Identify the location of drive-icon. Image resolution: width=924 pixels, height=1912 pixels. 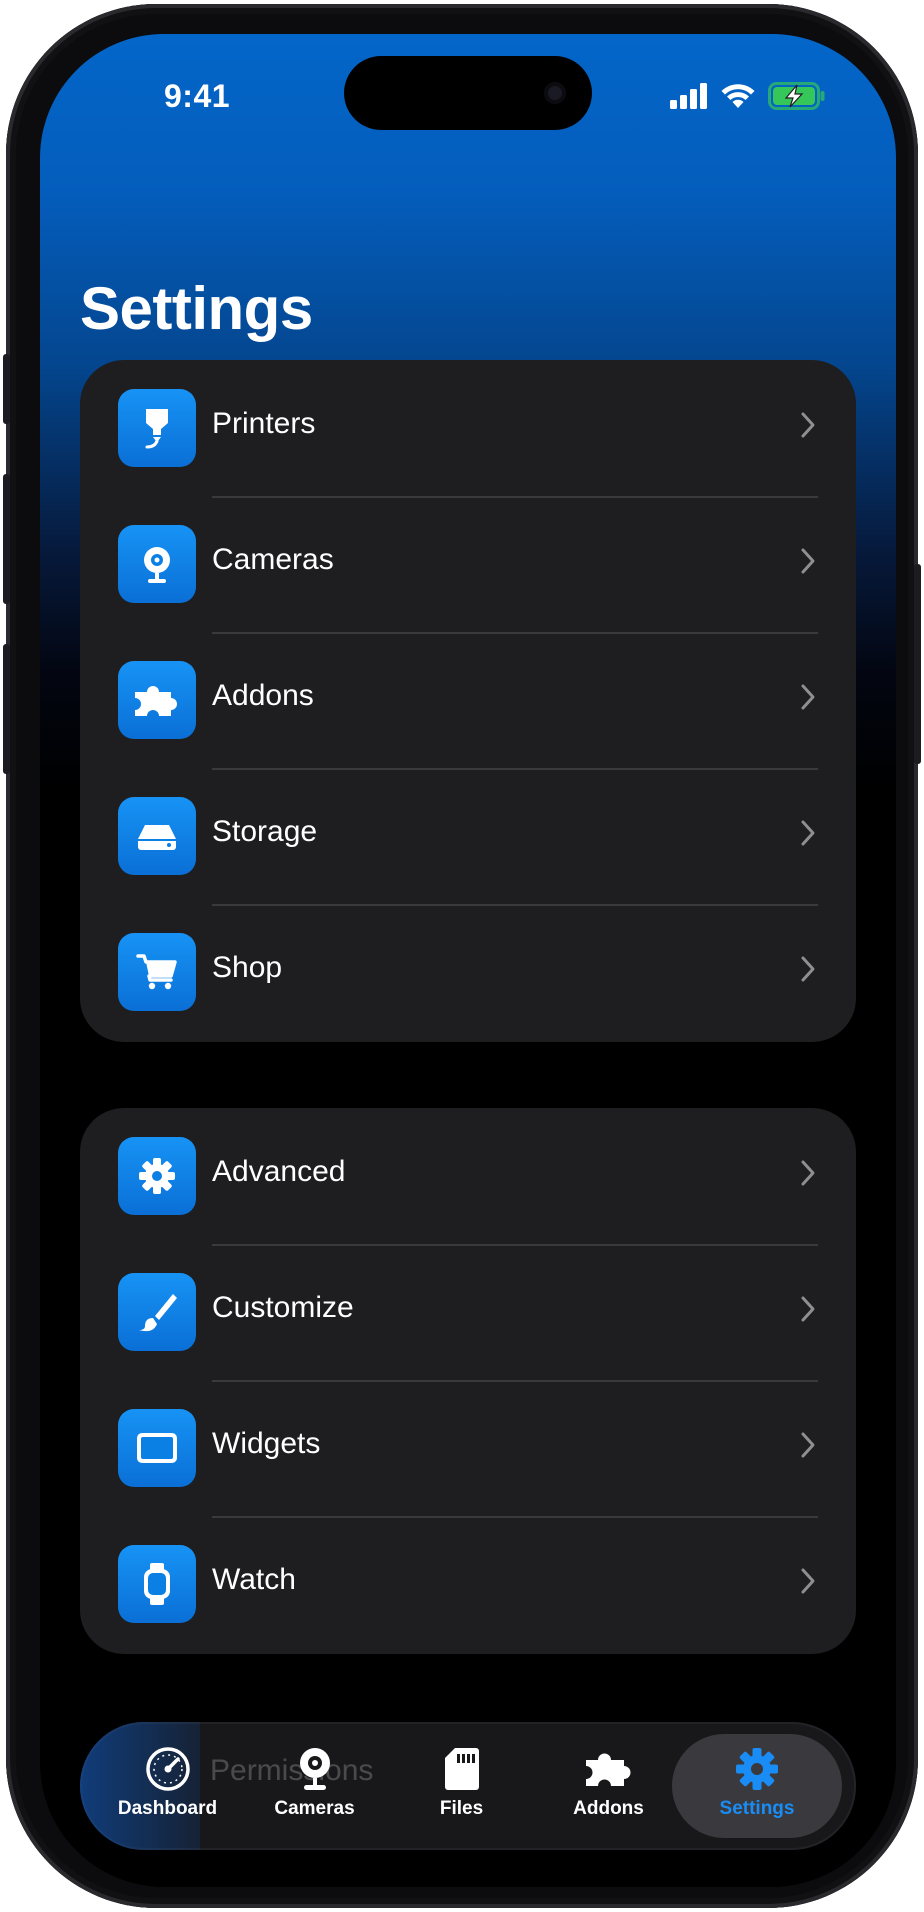
(157, 836).